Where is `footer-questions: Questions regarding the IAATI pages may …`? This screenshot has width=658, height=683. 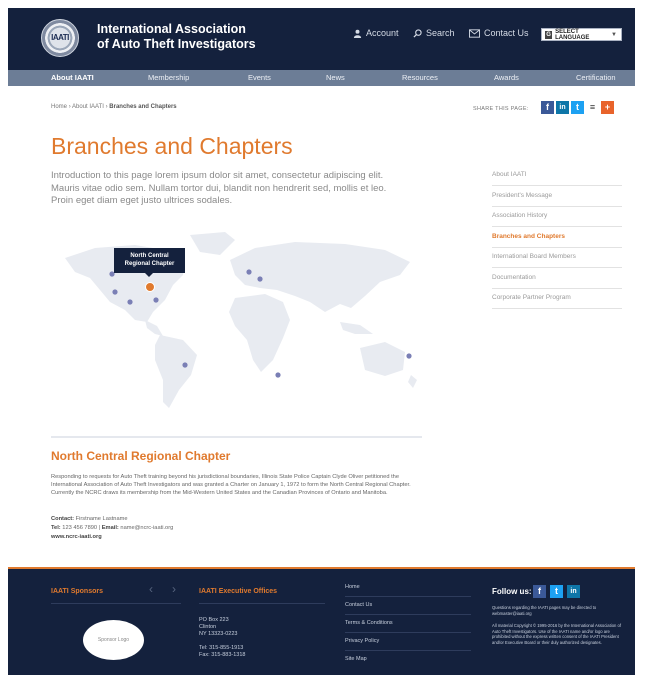 footer-questions: Questions regarding the IAATI pages may … is located at coordinates (544, 610).